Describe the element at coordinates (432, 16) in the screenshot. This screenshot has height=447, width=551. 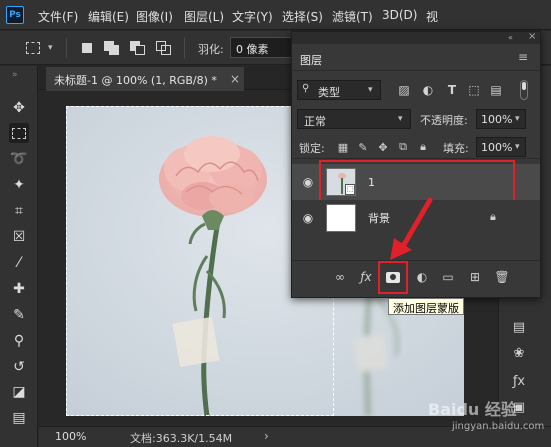
I see `menu-view: 视` at that location.